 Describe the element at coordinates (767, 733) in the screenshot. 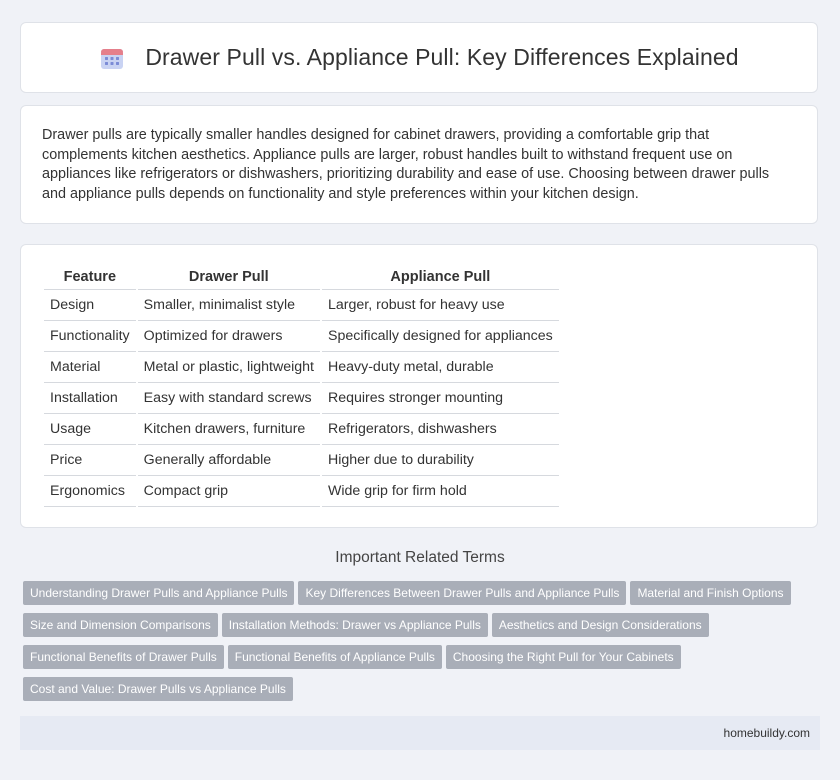

I see `footer-site-link: homebuildy.com` at that location.